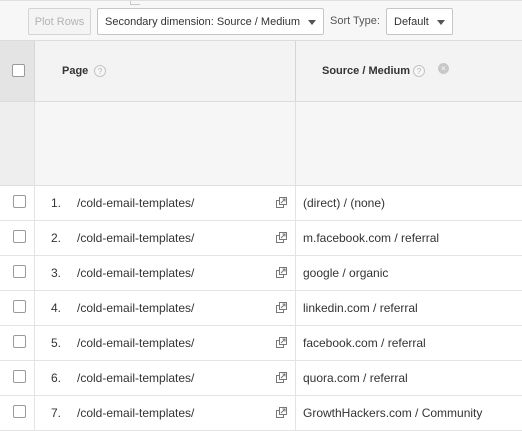  What do you see at coordinates (135, 3) in the screenshot?
I see `tab-notch` at bounding box center [135, 3].